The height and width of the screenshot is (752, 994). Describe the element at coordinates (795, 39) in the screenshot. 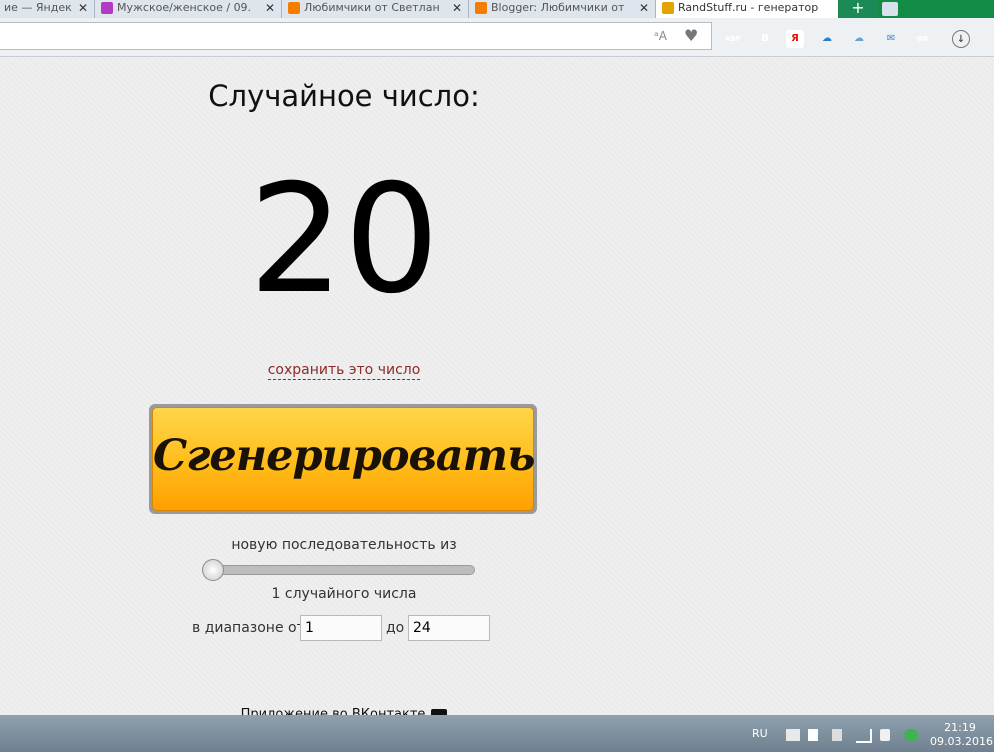

I see `yandex-icon: Я` at that location.